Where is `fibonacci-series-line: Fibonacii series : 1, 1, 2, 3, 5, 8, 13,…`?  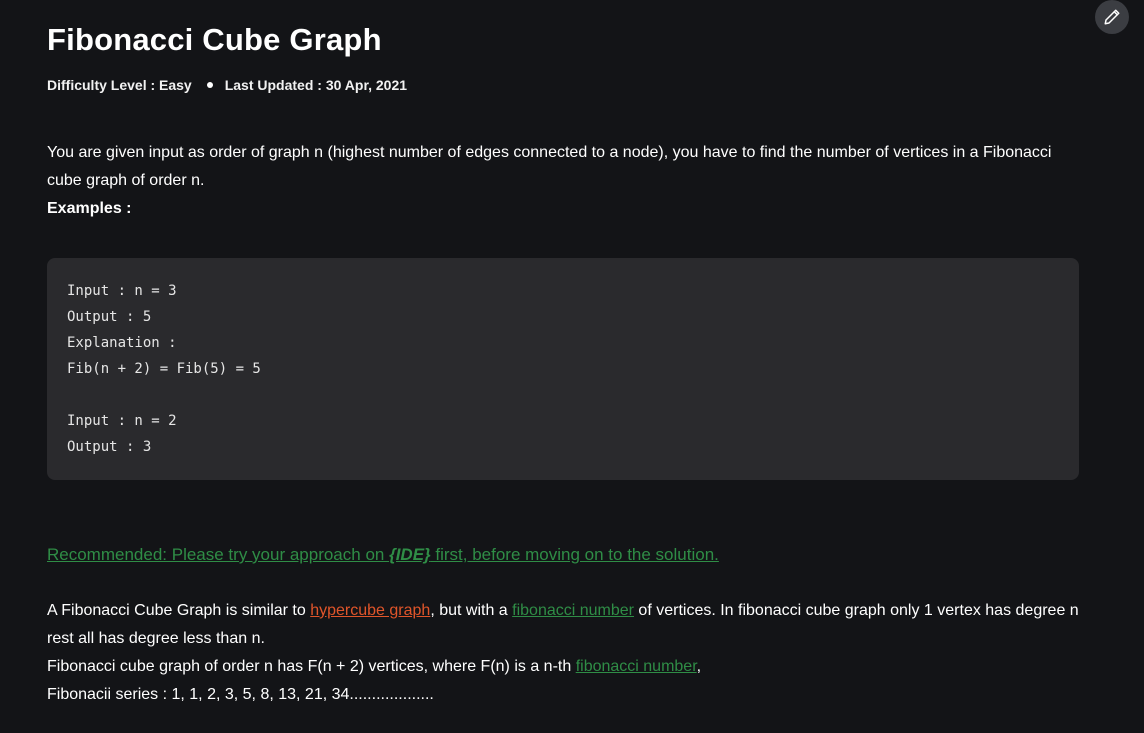 fibonacci-series-line: Fibonacii series : 1, 1, 2, 3, 5, 8, 13,… is located at coordinates (240, 694).